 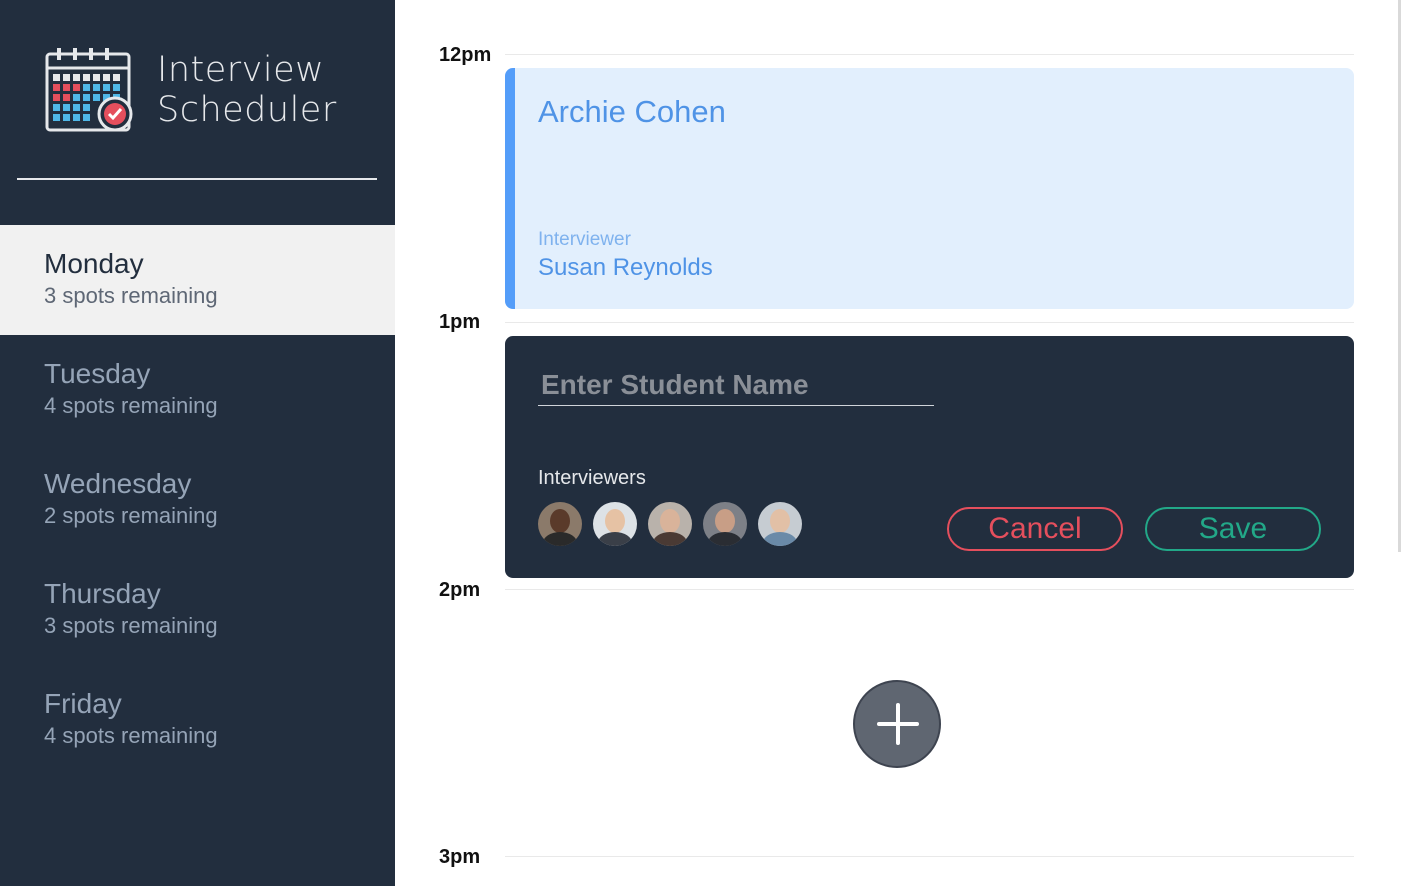 What do you see at coordinates (197, 390) in the screenshot?
I see `day-item-tuesday: Tuesday 4 spots remaining` at bounding box center [197, 390].